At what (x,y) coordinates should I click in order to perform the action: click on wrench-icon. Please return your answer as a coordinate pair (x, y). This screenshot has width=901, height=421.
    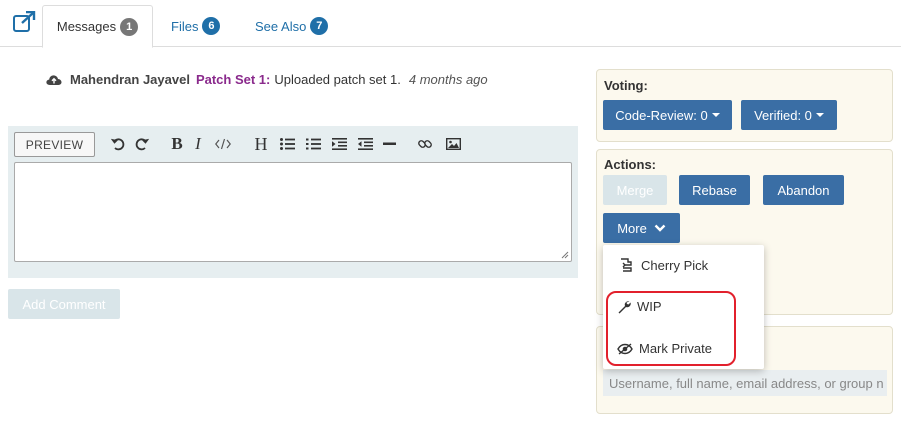
    Looking at the image, I should click on (624, 306).